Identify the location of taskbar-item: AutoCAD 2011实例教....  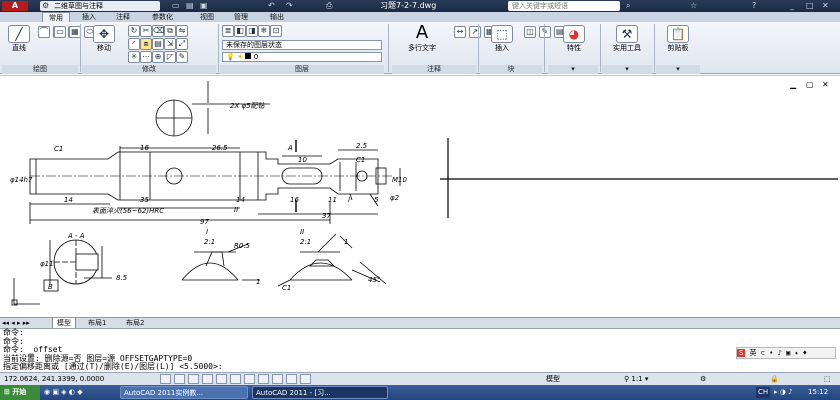
(184, 392).